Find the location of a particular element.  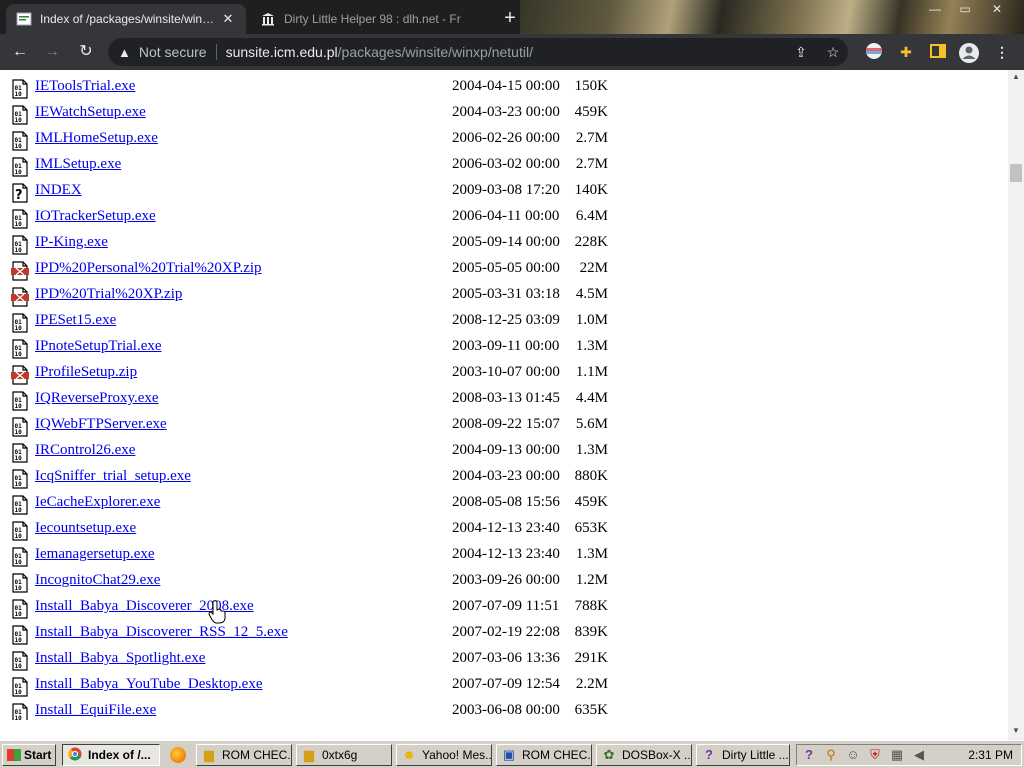

file-link: IP-King.exe is located at coordinates (71, 242).